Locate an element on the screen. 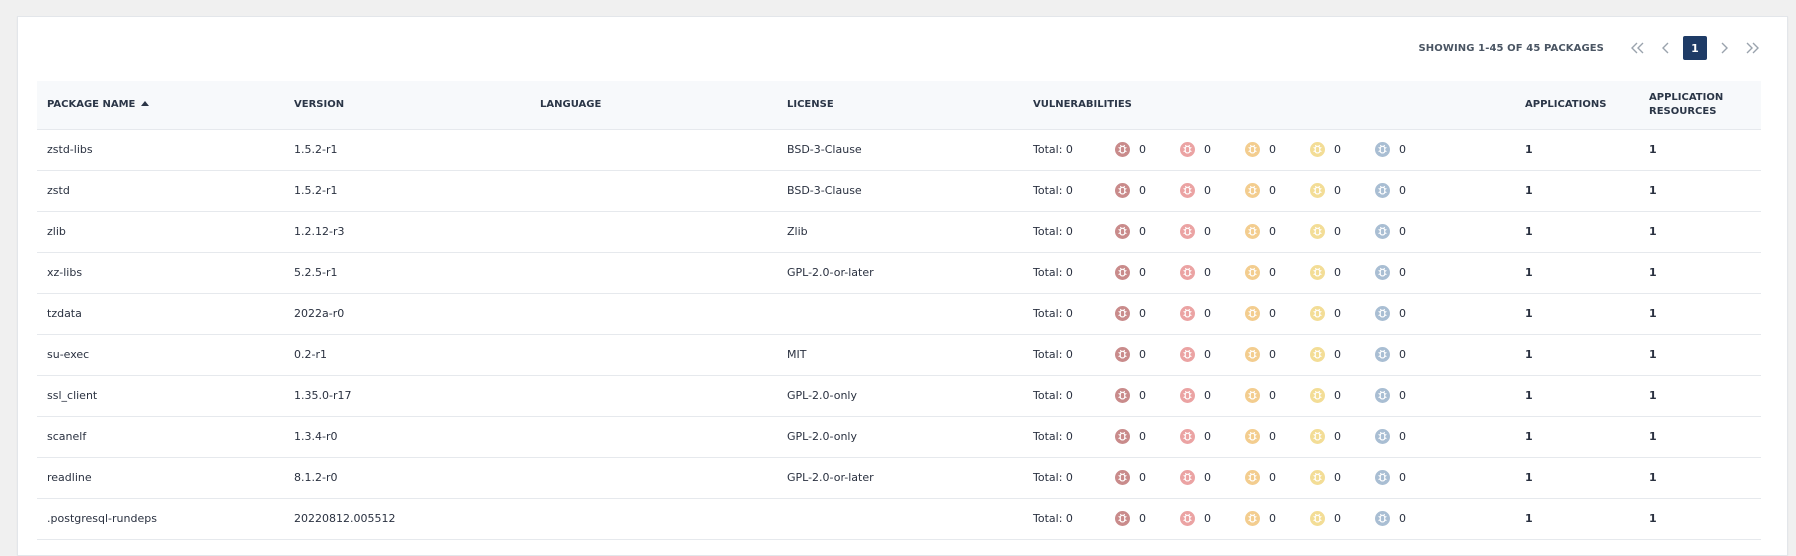 Image resolution: width=1796 pixels, height=556 pixels. table-row: tzdata 2022a-r0 Total: 0 0 0 0 0 0 11 is located at coordinates (899, 314).